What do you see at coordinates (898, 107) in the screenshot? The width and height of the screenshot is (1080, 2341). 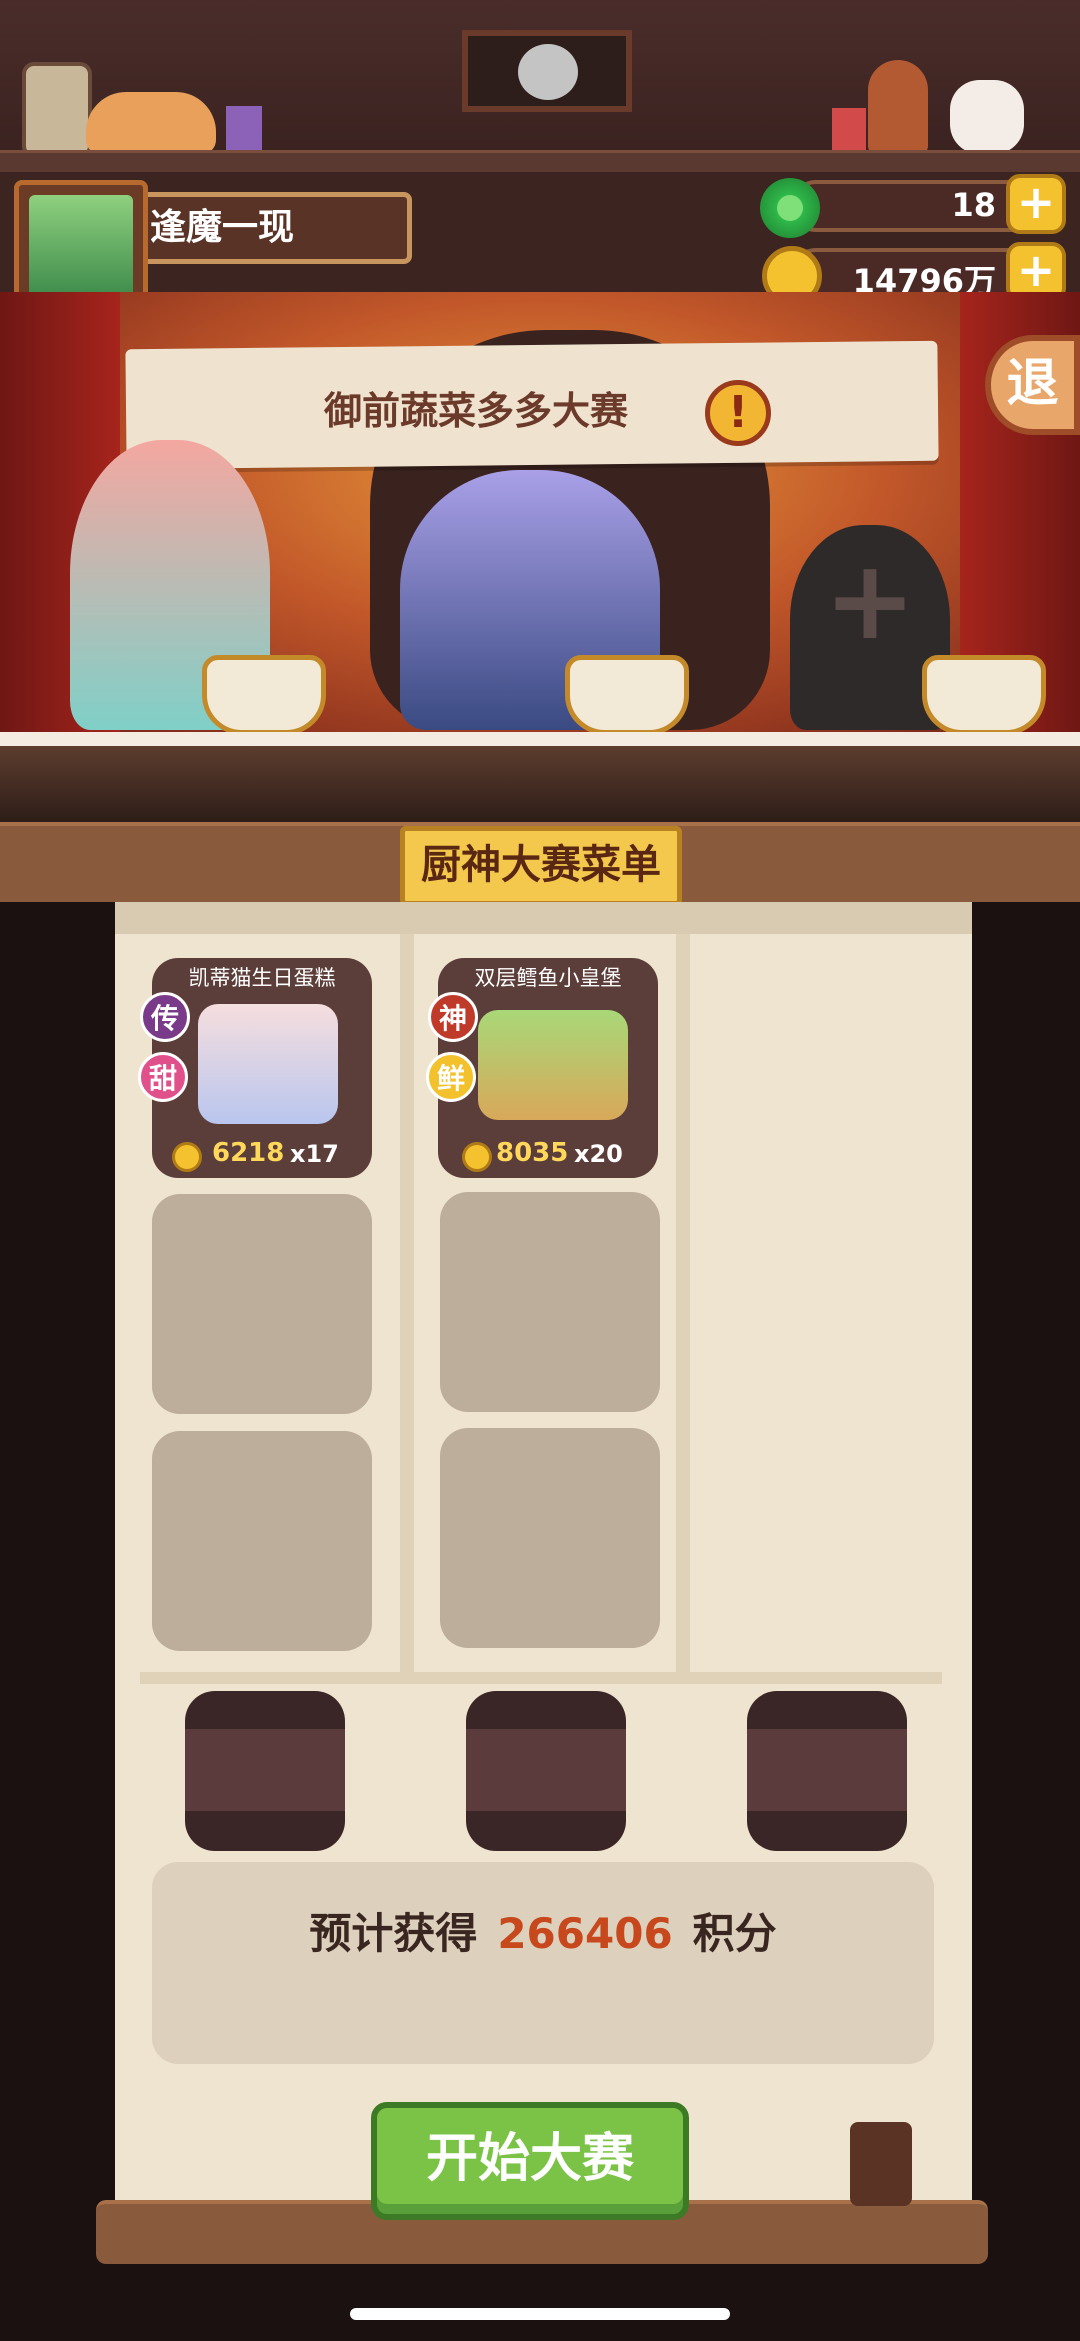 I see `npc-figure-decoration` at bounding box center [898, 107].